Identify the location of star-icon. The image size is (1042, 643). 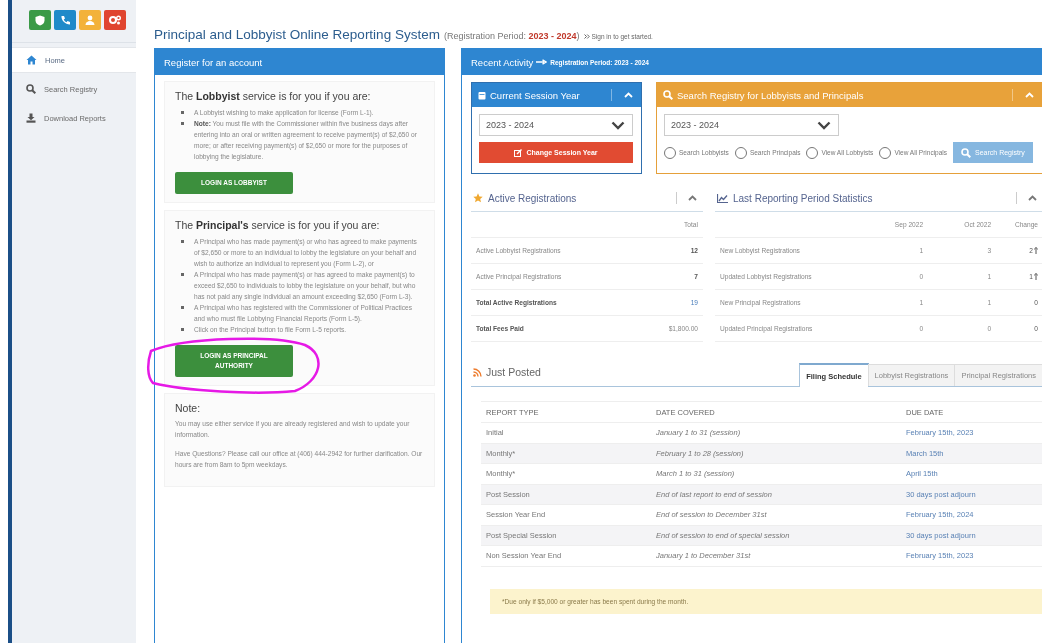
(478, 198).